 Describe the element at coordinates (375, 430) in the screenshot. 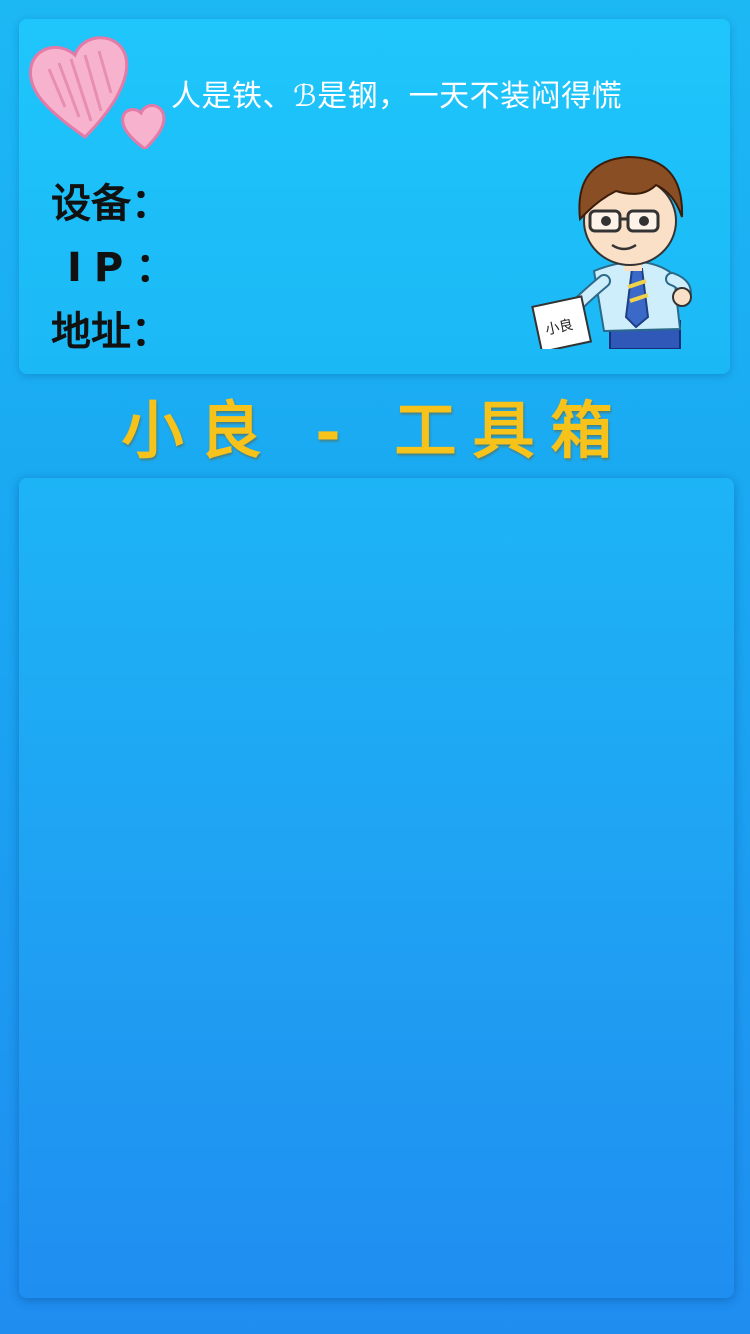

I see `app-title: 小良 - 工具箱` at that location.